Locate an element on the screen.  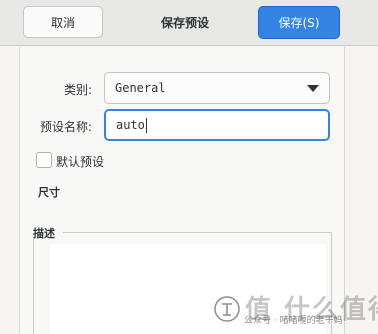
text-caret is located at coordinates (146, 125).